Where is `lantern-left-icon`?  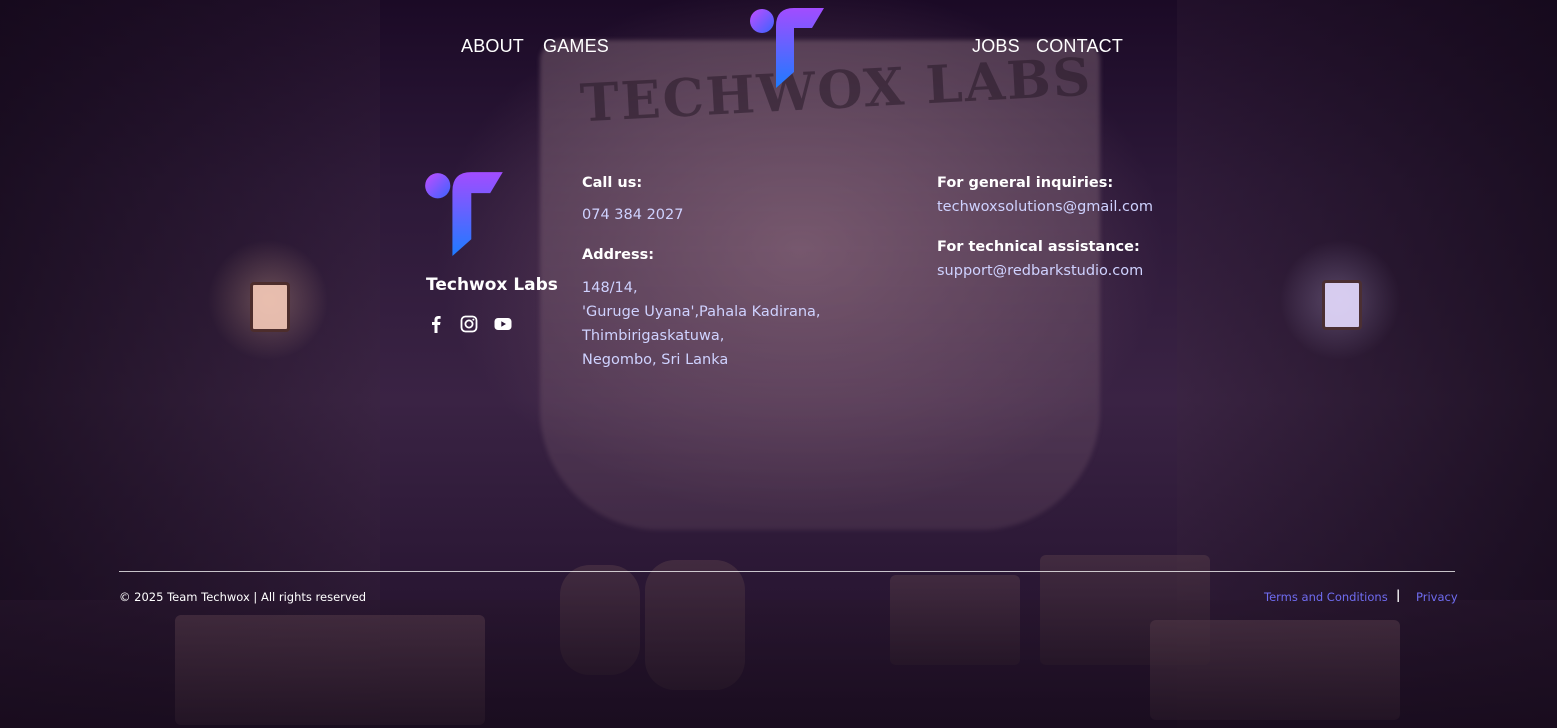
lantern-left-icon is located at coordinates (270, 307).